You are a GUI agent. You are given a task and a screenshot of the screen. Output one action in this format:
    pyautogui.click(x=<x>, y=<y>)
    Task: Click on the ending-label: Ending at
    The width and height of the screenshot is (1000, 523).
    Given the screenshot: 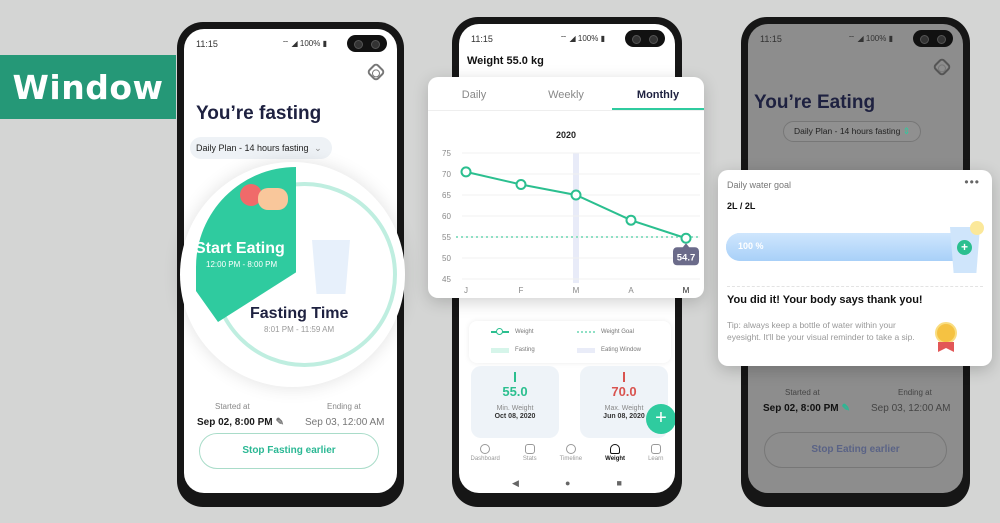 What is the action you would take?
    pyautogui.click(x=915, y=392)
    